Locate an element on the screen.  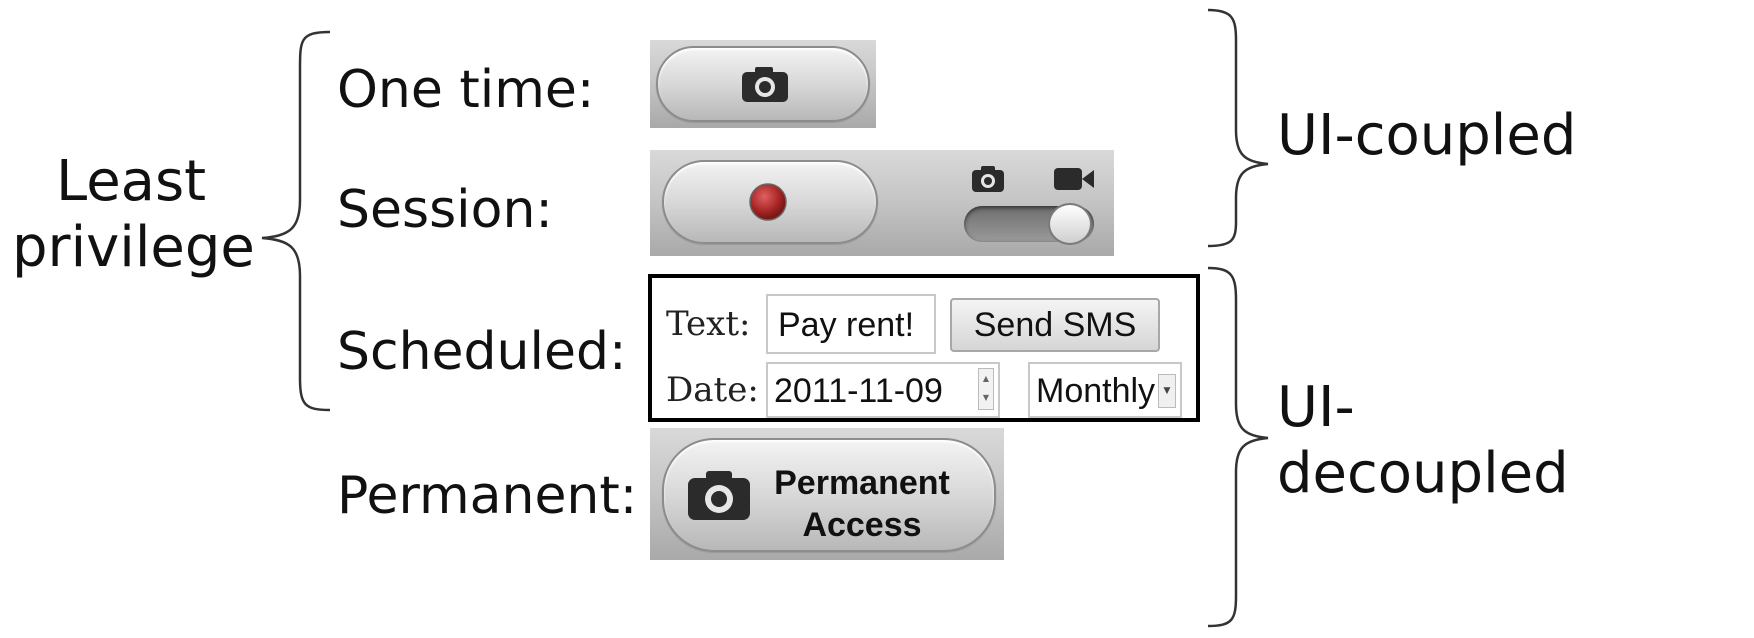
permanent-access-button: Permanent Access is located at coordinates (829, 495).